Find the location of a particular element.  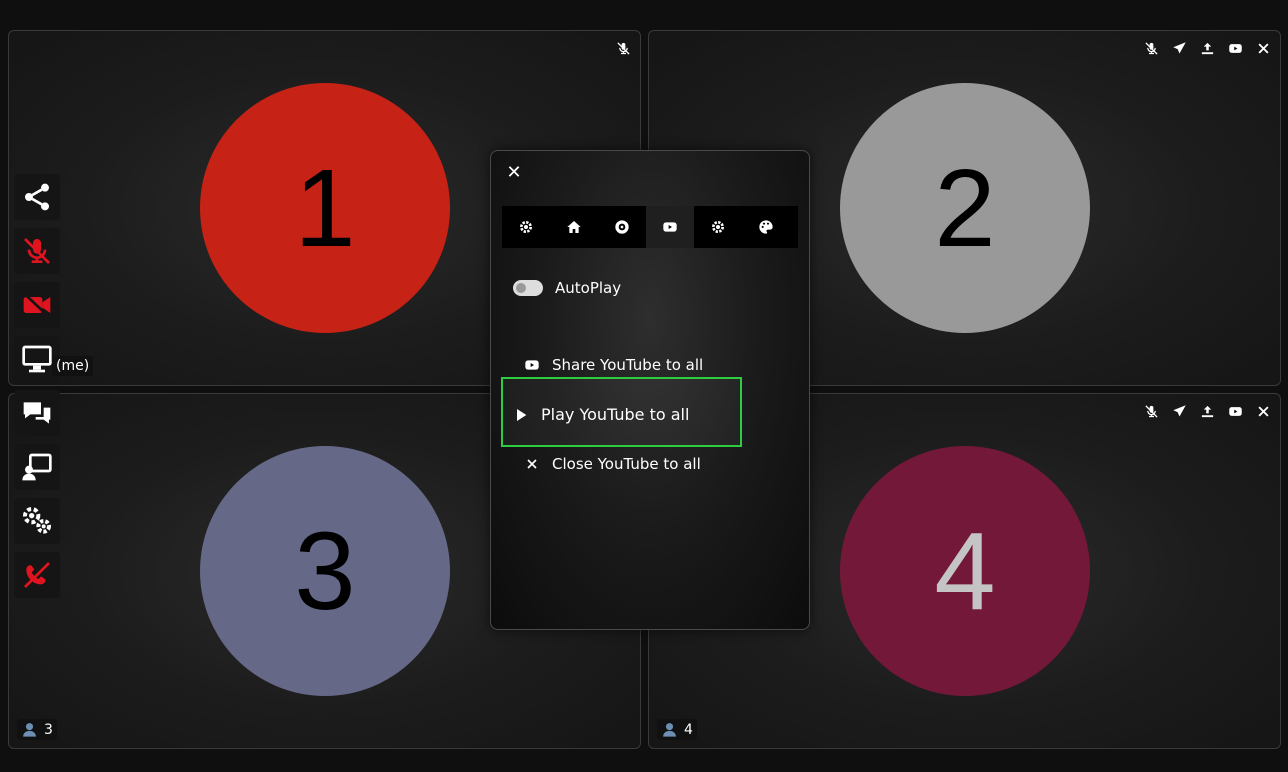

phone-hangup-icon is located at coordinates (37, 575).